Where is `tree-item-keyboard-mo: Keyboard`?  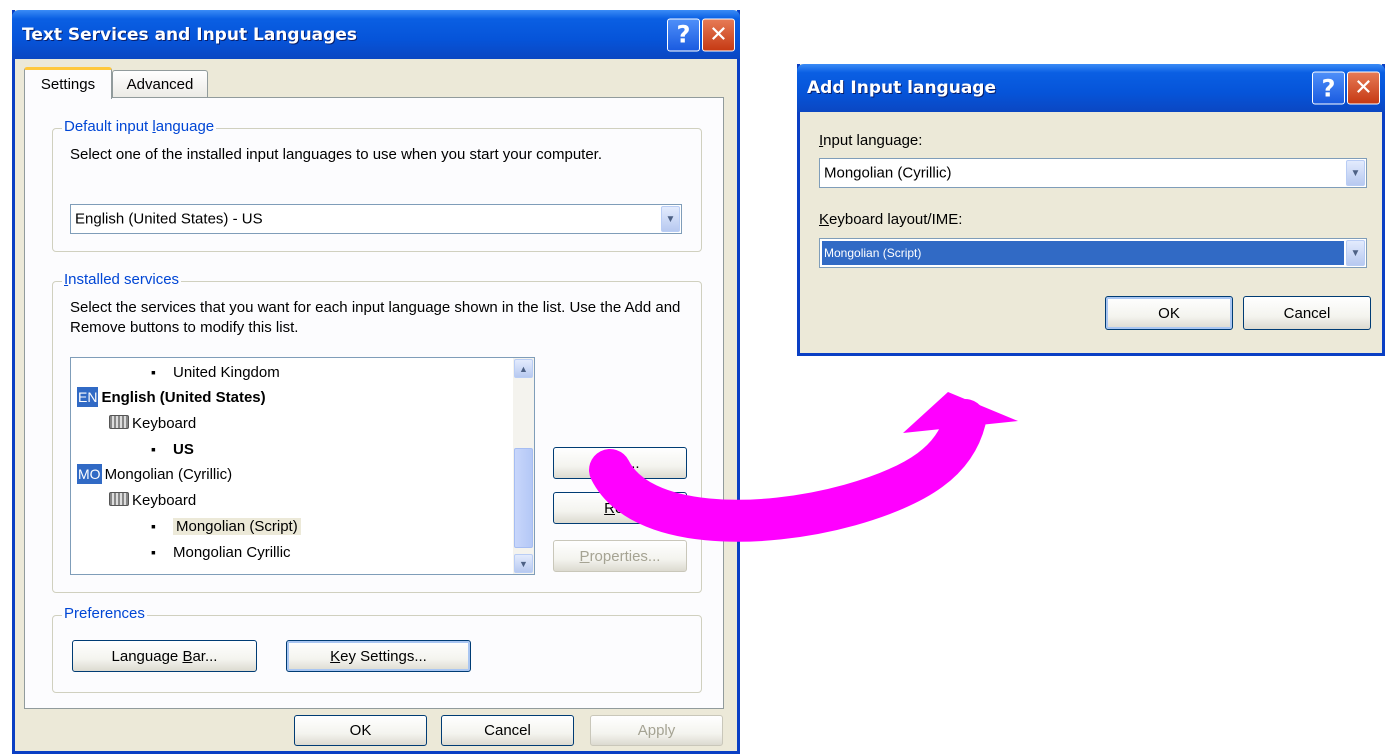
tree-item-keyboard-mo: Keyboard is located at coordinates (152, 500).